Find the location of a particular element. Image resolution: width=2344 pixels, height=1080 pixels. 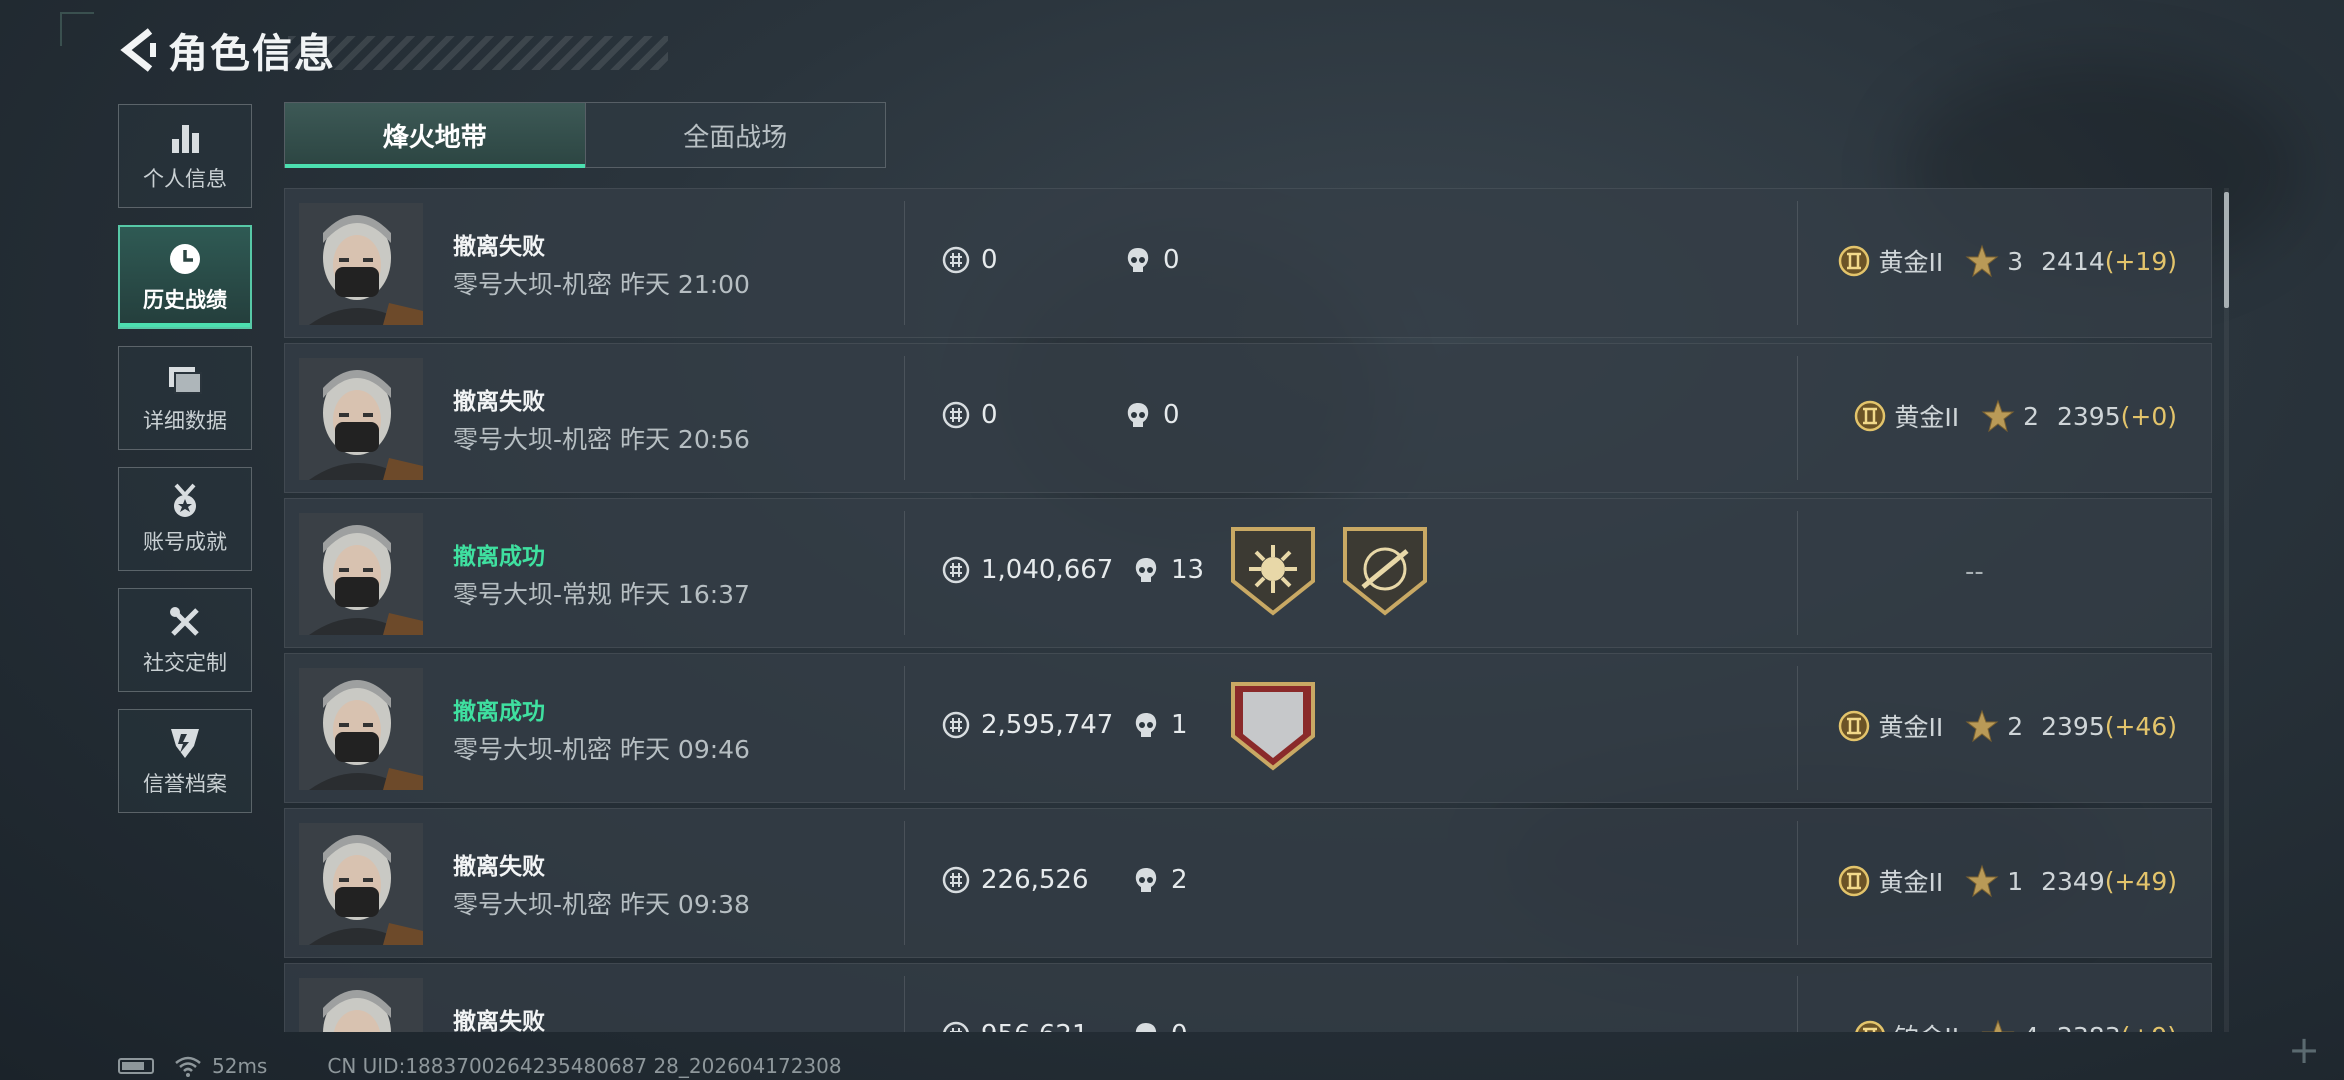

loot-value: 956,621 is located at coordinates (1035, 1026).